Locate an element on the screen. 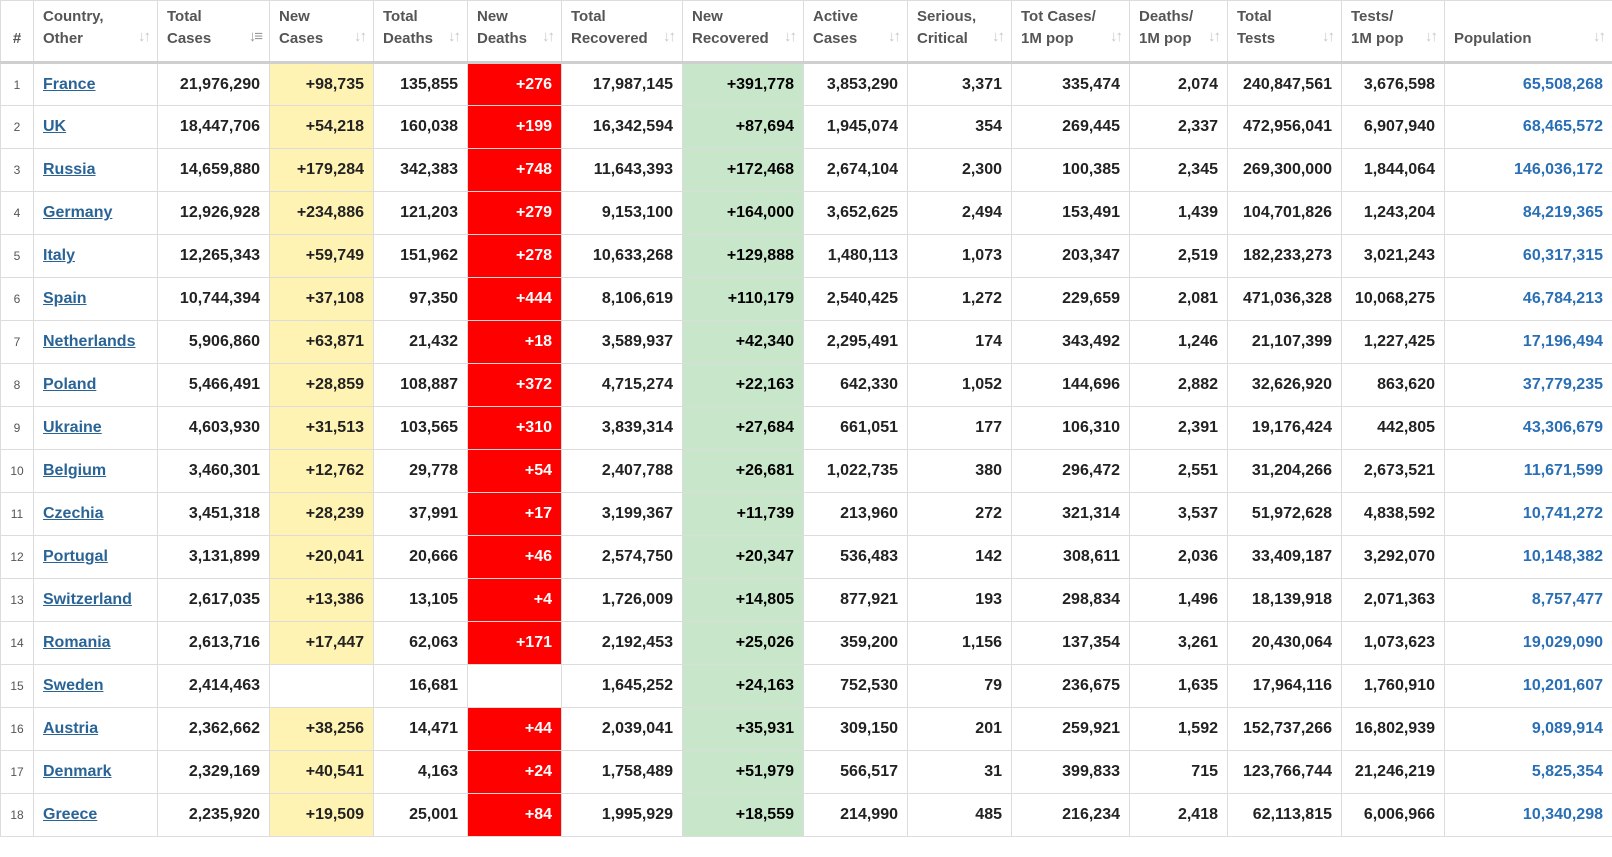 This screenshot has height=857, width=1612. header-deaths-1m: Deaths/1M pop ↓↑ is located at coordinates (1178, 32).